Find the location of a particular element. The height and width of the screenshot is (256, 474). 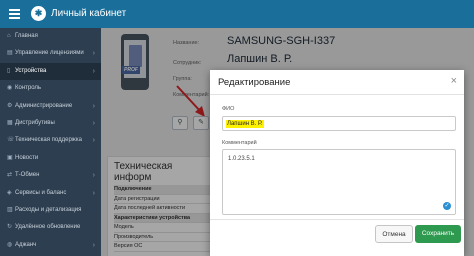

modal-title: Редактирование is located at coordinates (254, 82).